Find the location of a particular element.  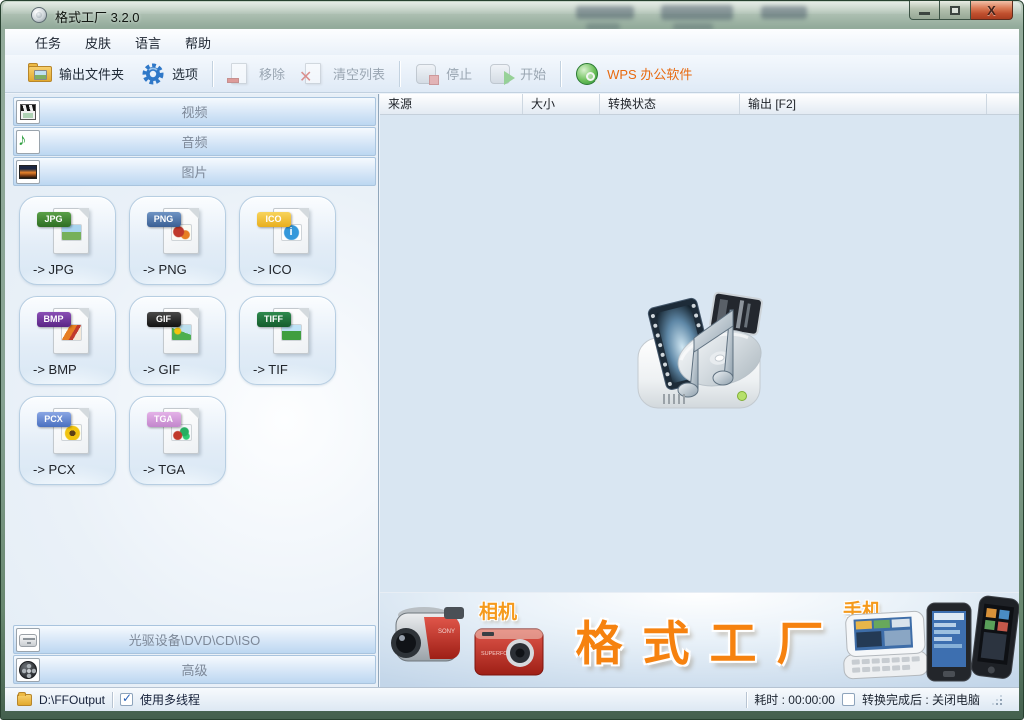

format-button-gif: GIF -> GIF is located at coordinates (177, 340).